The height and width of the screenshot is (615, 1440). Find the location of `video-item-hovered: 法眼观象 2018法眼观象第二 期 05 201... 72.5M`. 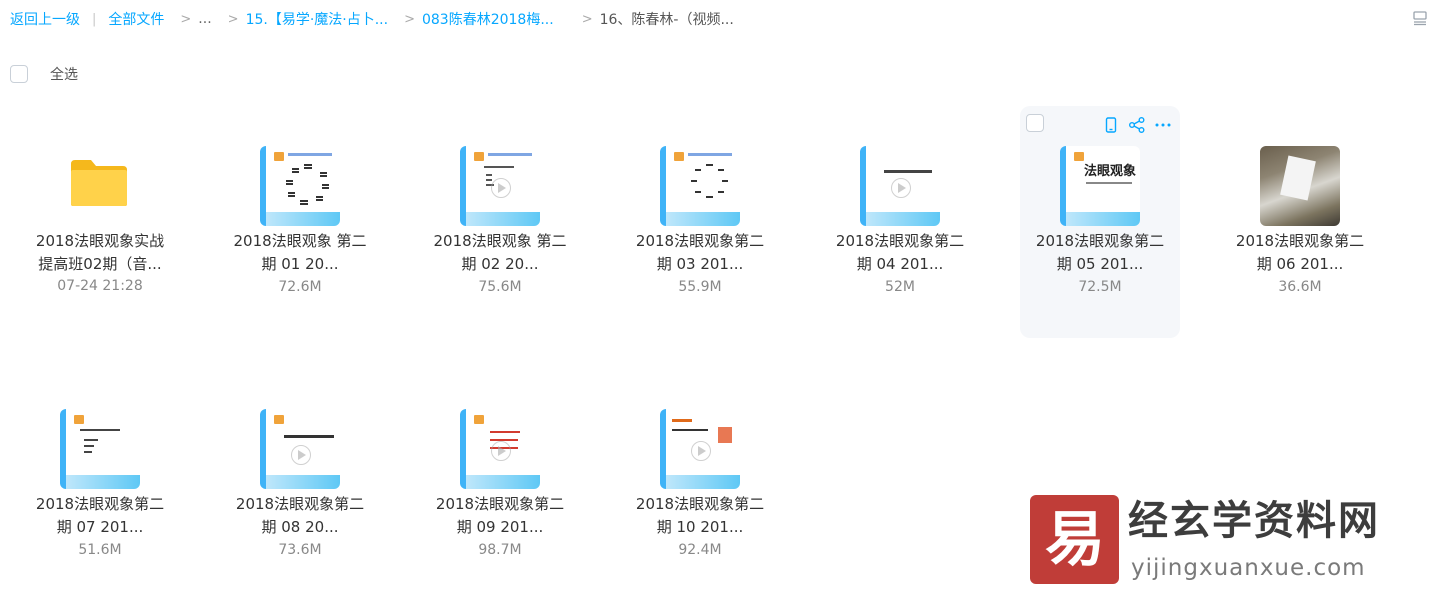

video-item-hovered: 法眼观象 2018法眼观象第二 期 05 201... 72.5M is located at coordinates (1100, 222).